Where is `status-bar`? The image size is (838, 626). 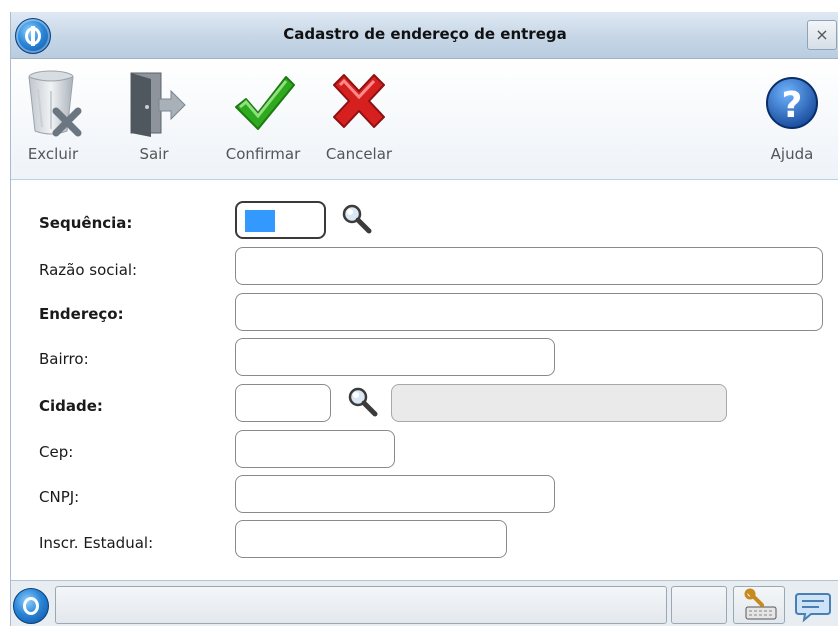
status-bar is located at coordinates (424, 603).